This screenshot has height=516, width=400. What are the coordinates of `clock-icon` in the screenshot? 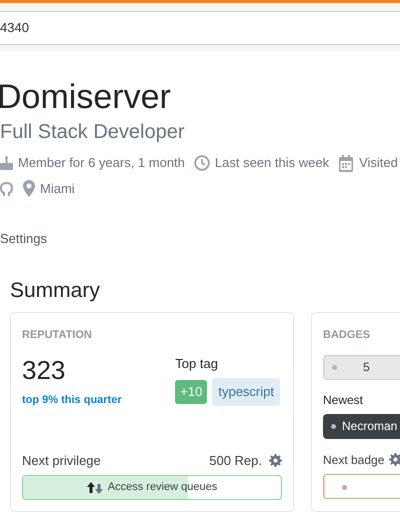 It's located at (202, 163).